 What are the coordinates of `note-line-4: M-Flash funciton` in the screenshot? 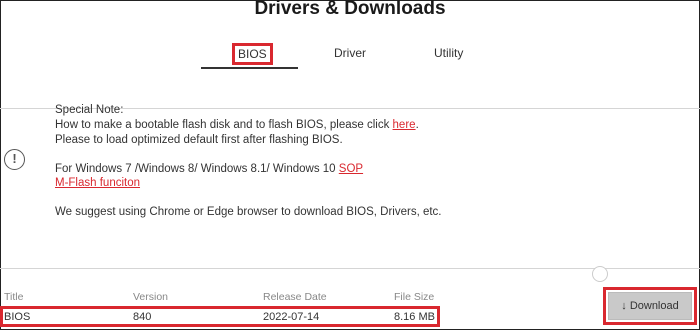 It's located at (97, 183).